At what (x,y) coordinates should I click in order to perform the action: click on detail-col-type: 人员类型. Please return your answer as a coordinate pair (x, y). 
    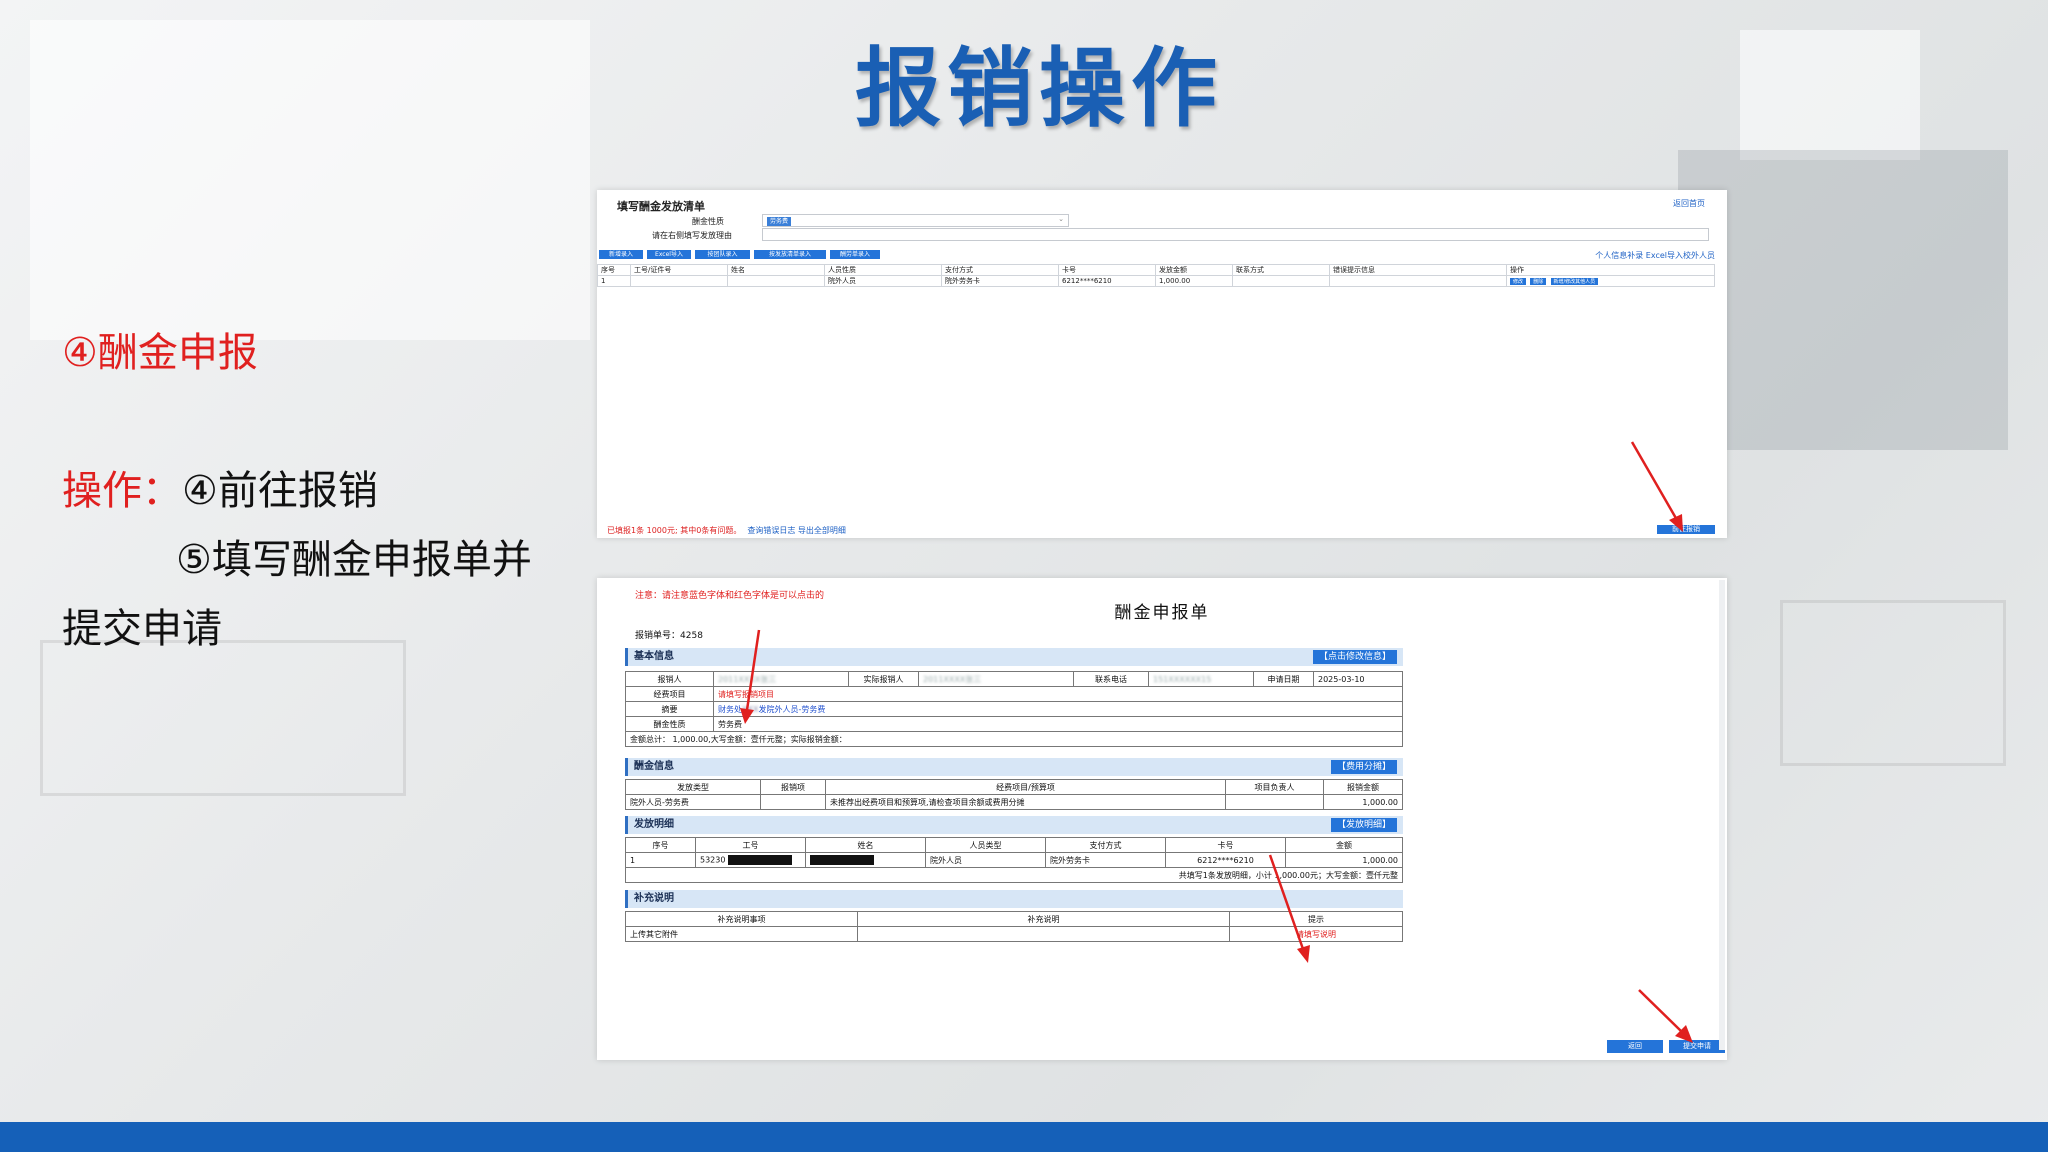
    Looking at the image, I should click on (985, 845).